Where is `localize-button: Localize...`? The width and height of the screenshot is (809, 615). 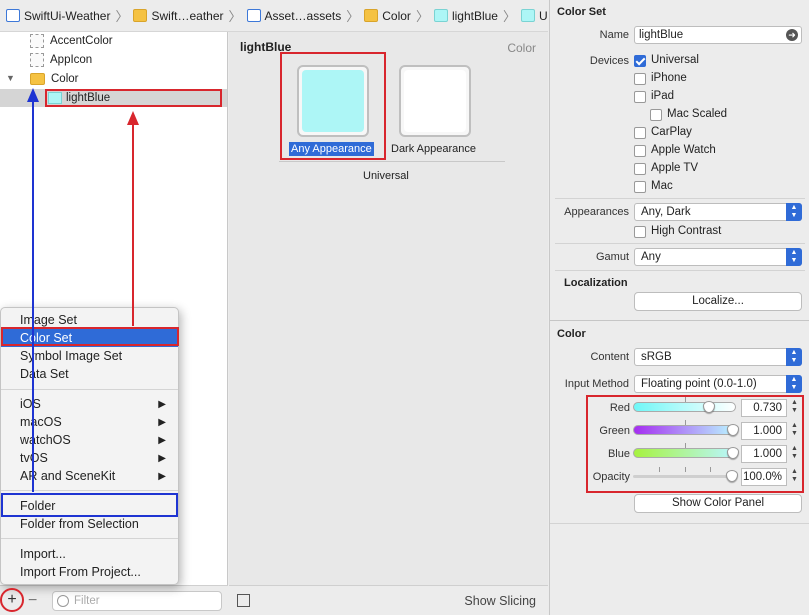 localize-button: Localize... is located at coordinates (718, 301).